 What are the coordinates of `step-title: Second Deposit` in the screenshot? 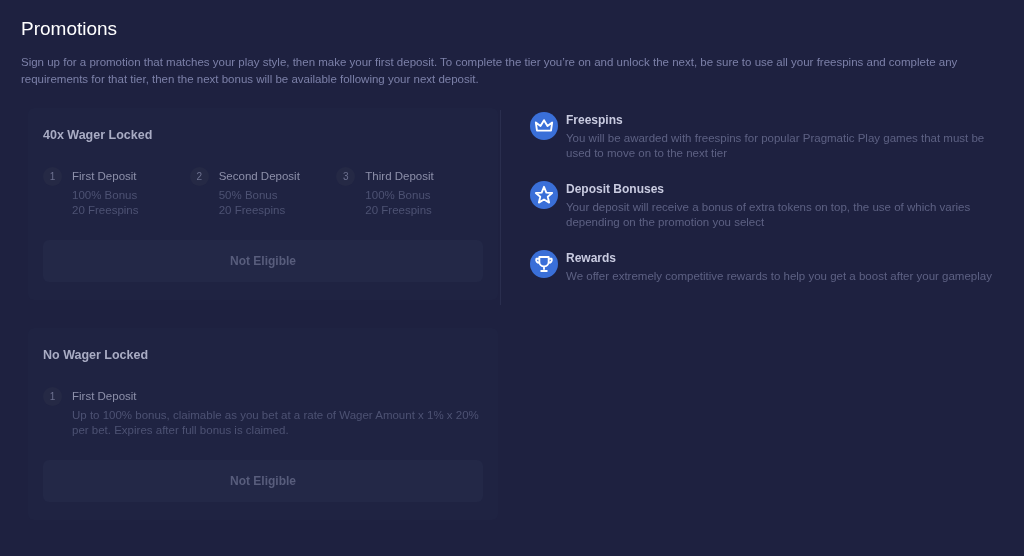 It's located at (259, 176).